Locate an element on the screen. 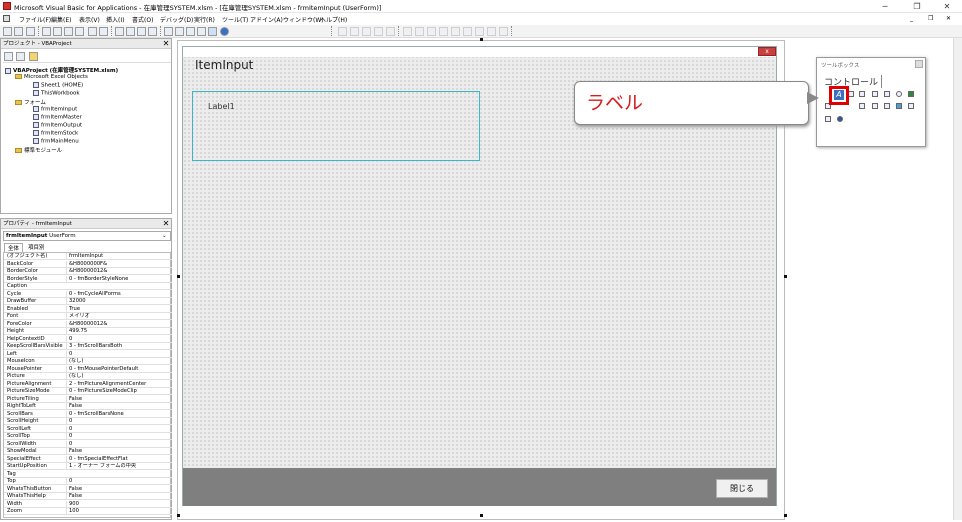 This screenshot has height=522, width=962. view-object-icon is located at coordinates (20, 56).